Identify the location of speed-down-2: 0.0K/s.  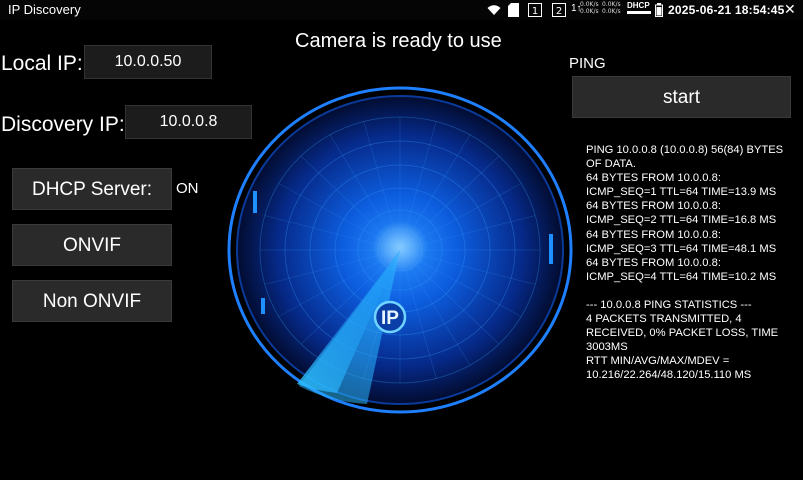
(611, 11).